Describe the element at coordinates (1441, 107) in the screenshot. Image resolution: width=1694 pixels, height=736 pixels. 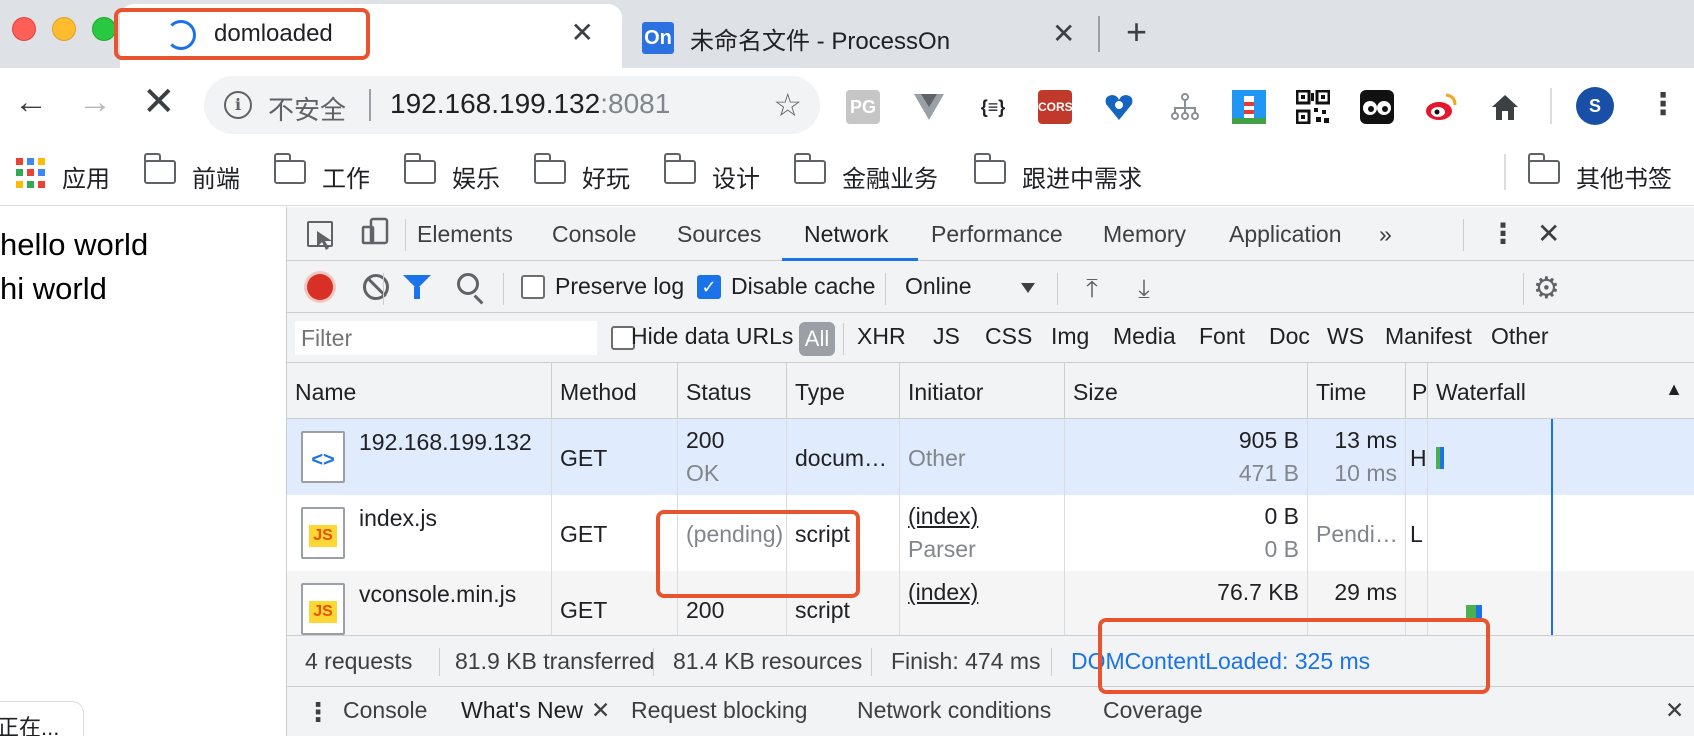
I see `weibo-icon` at that location.